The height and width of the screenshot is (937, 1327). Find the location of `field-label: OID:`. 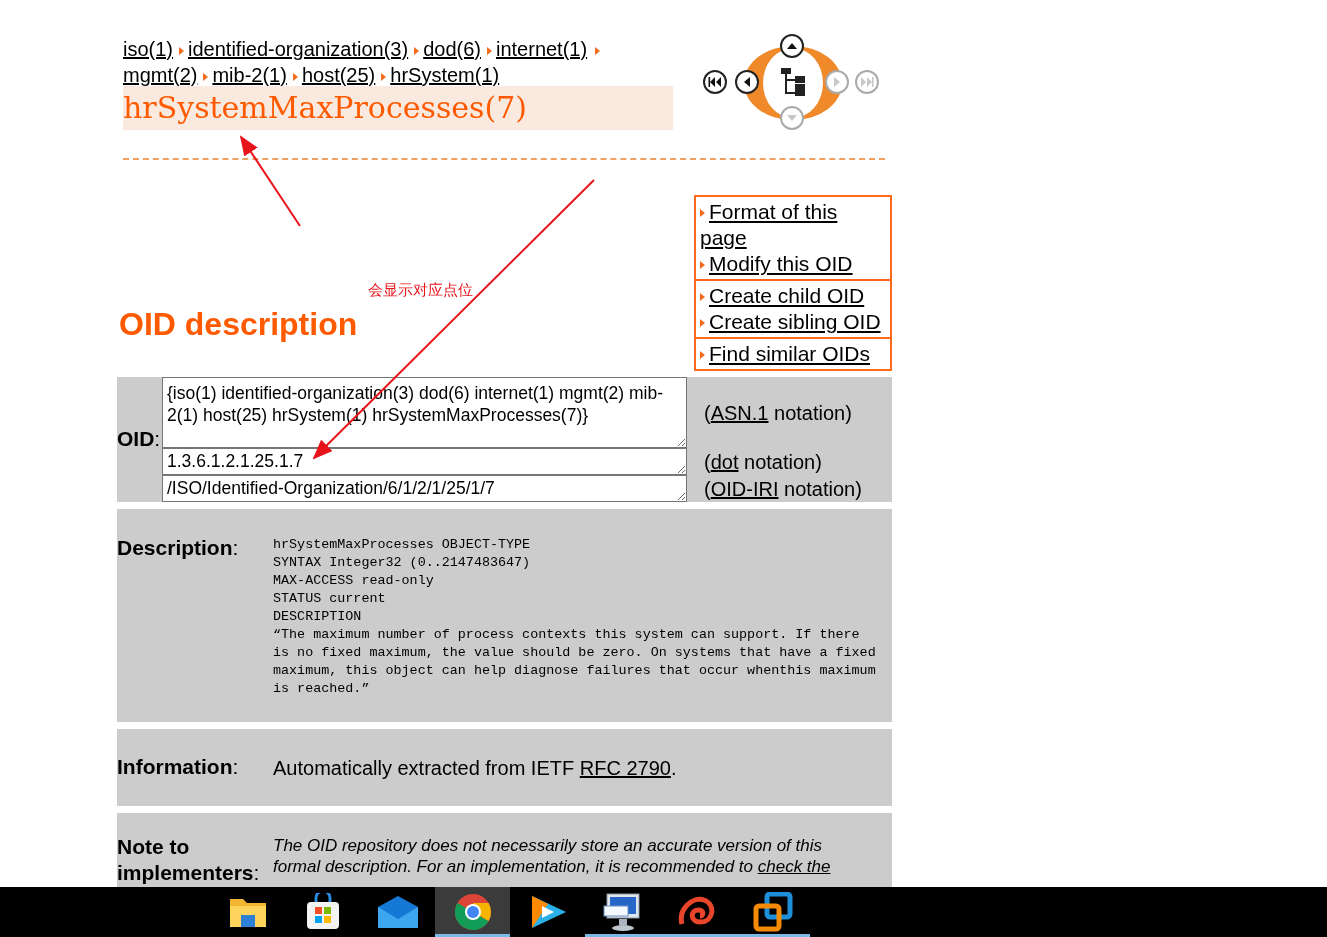

field-label: OID: is located at coordinates (139, 438).